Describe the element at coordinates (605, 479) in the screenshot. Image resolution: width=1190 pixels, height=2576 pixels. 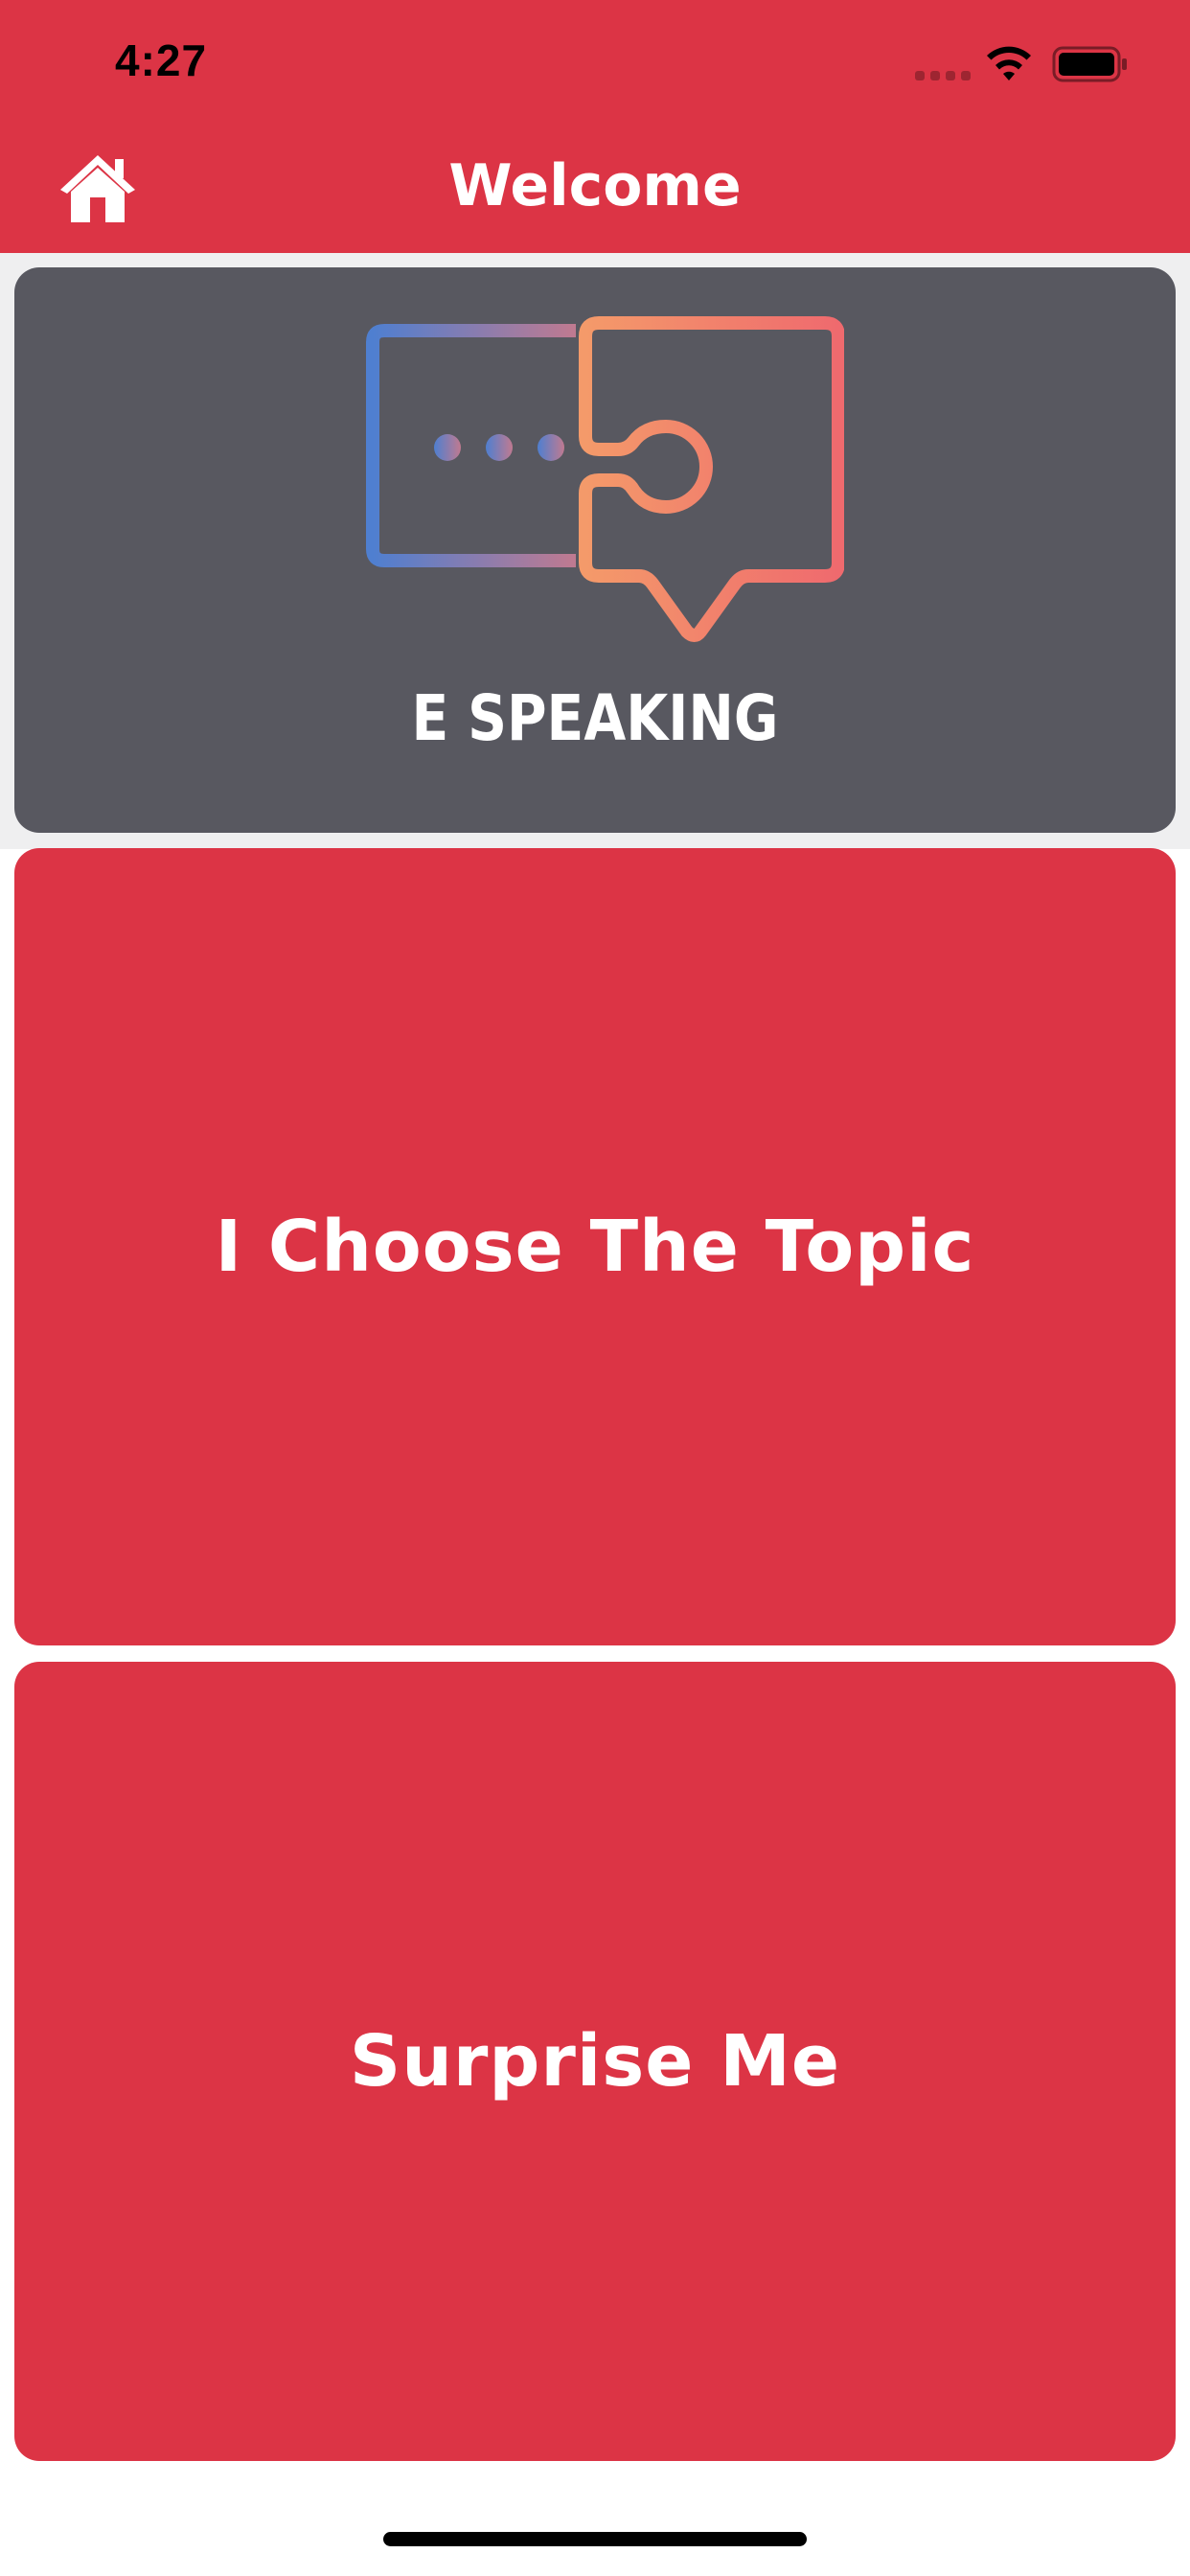
I see `chat-puzzle-logo-icon` at that location.